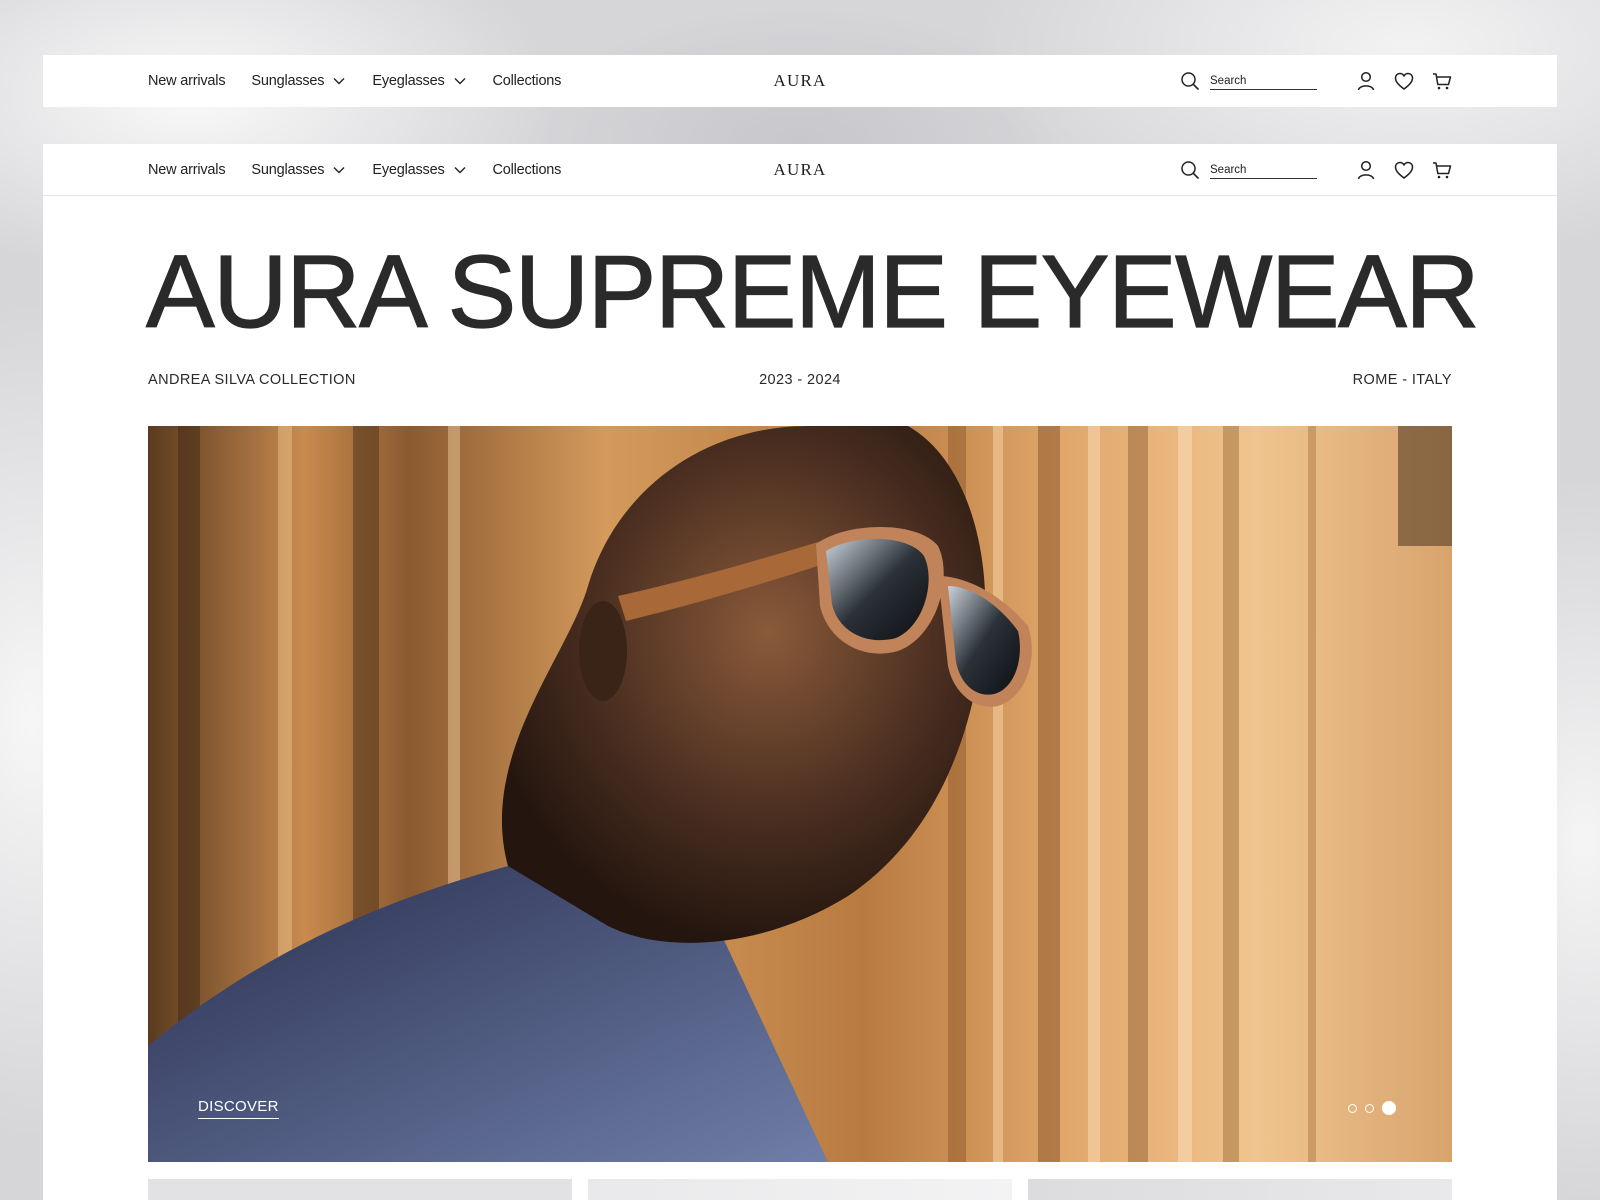  What do you see at coordinates (1389, 1108) in the screenshot?
I see `carousel-dot-3-active` at bounding box center [1389, 1108].